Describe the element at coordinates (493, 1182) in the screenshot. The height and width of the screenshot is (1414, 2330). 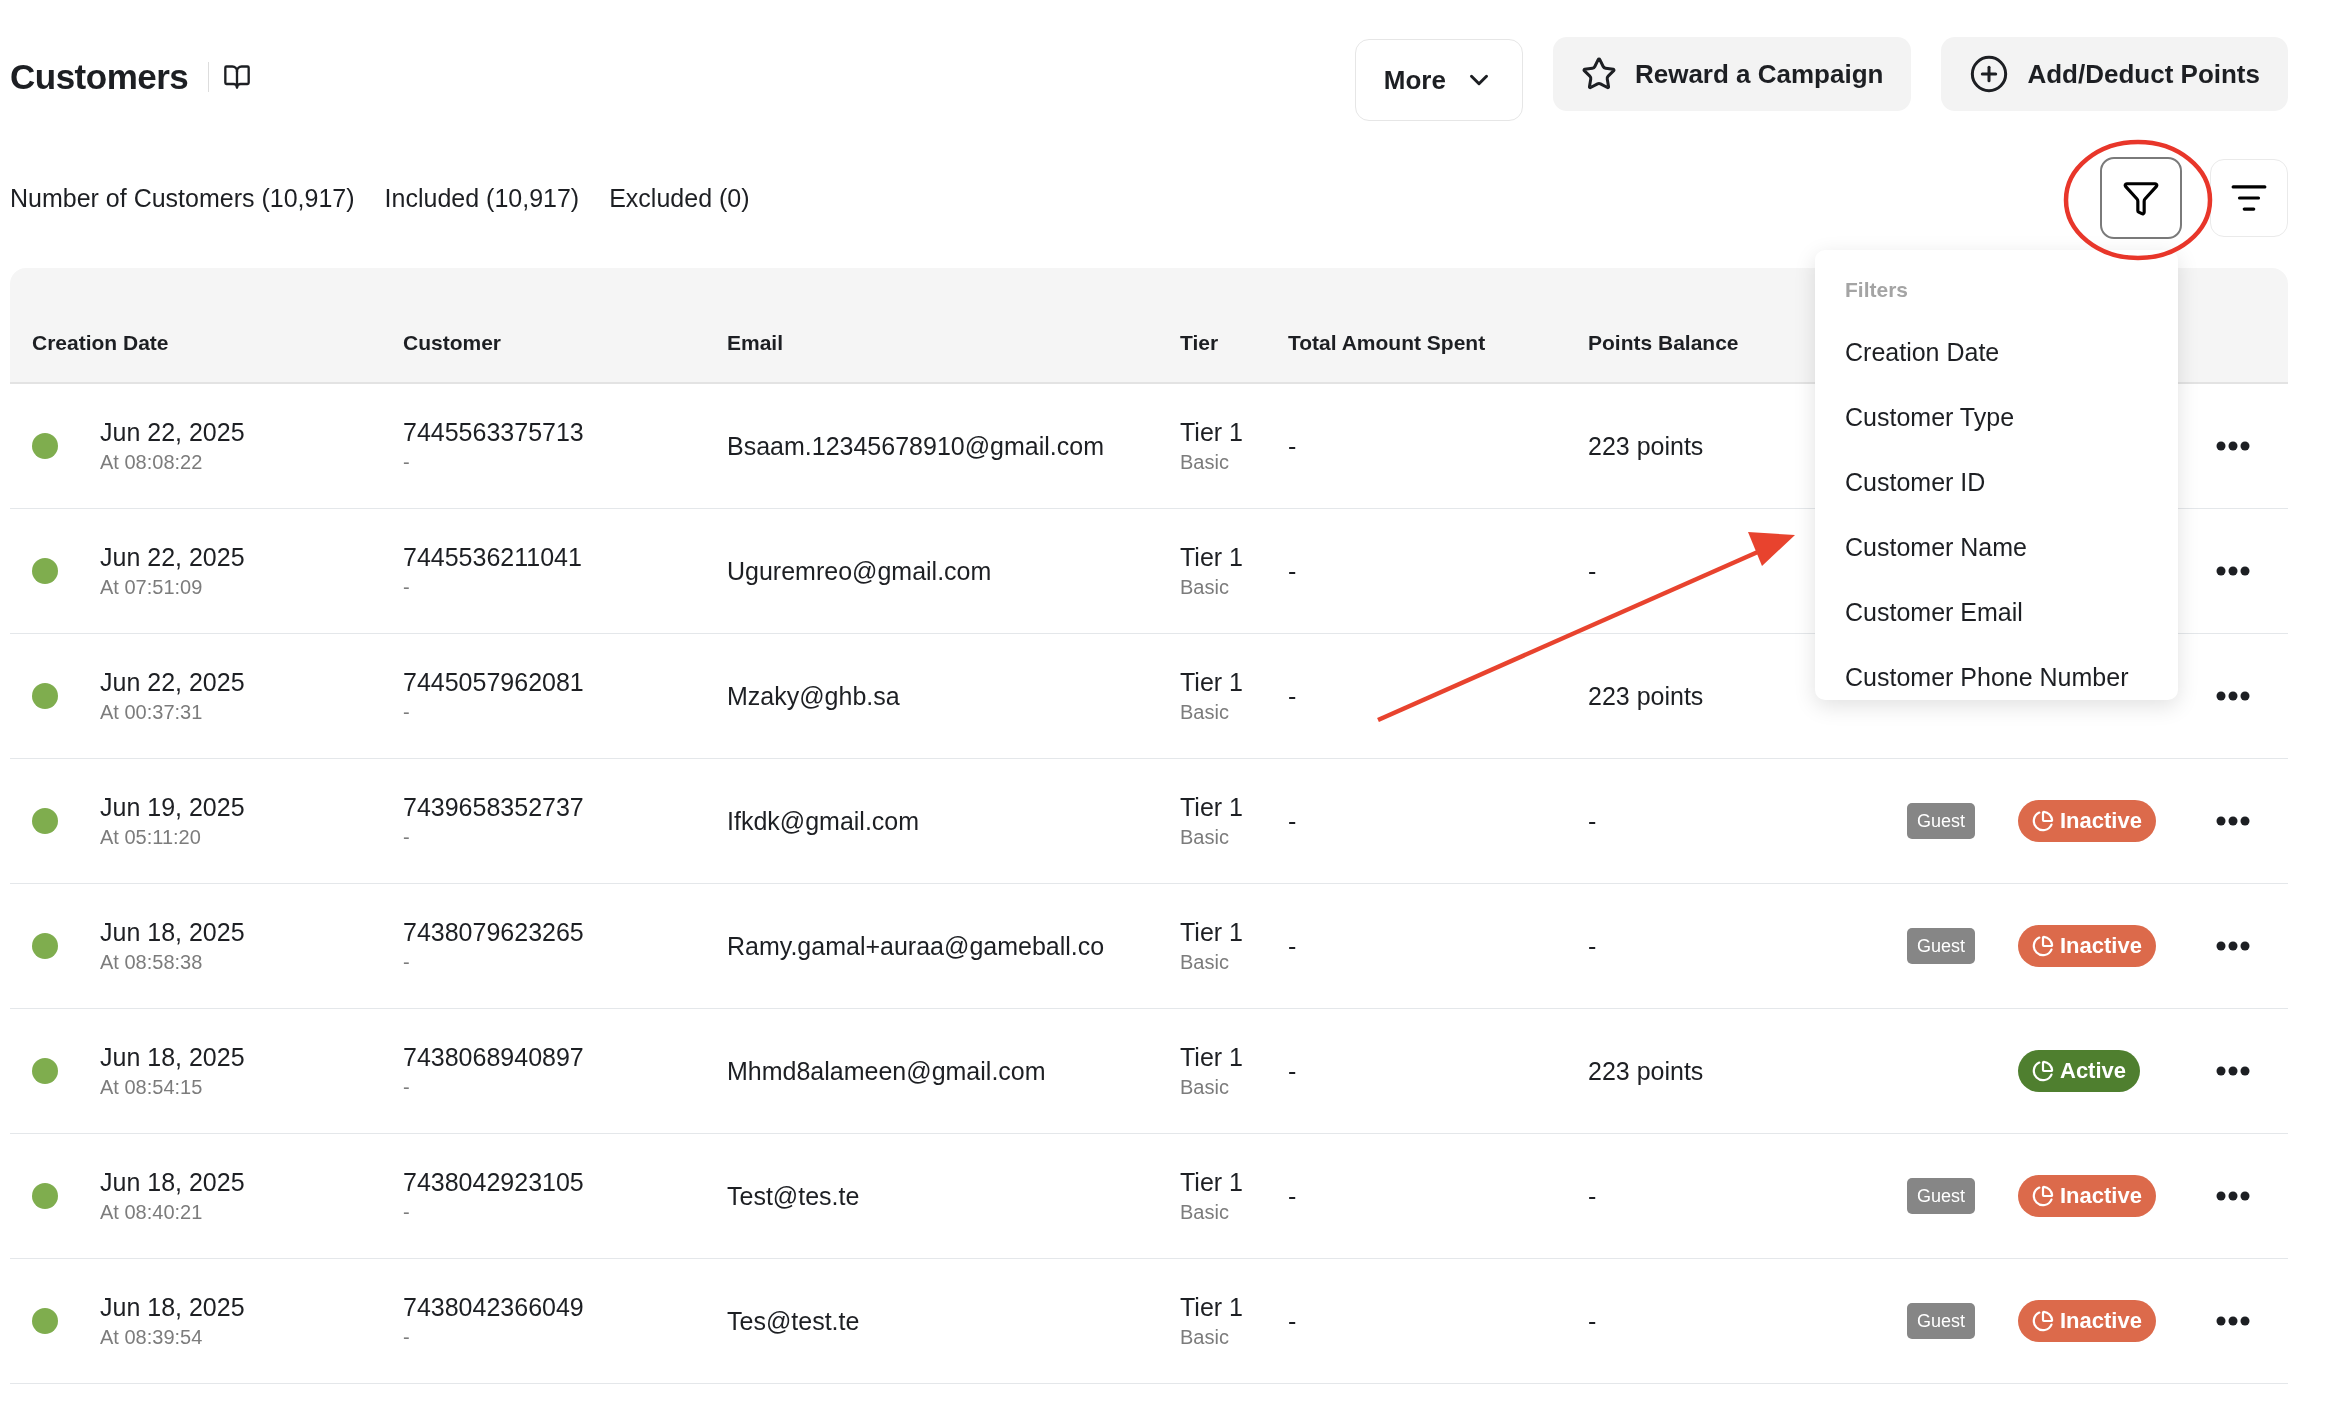
I see `customer-id: 7438042923105` at that location.